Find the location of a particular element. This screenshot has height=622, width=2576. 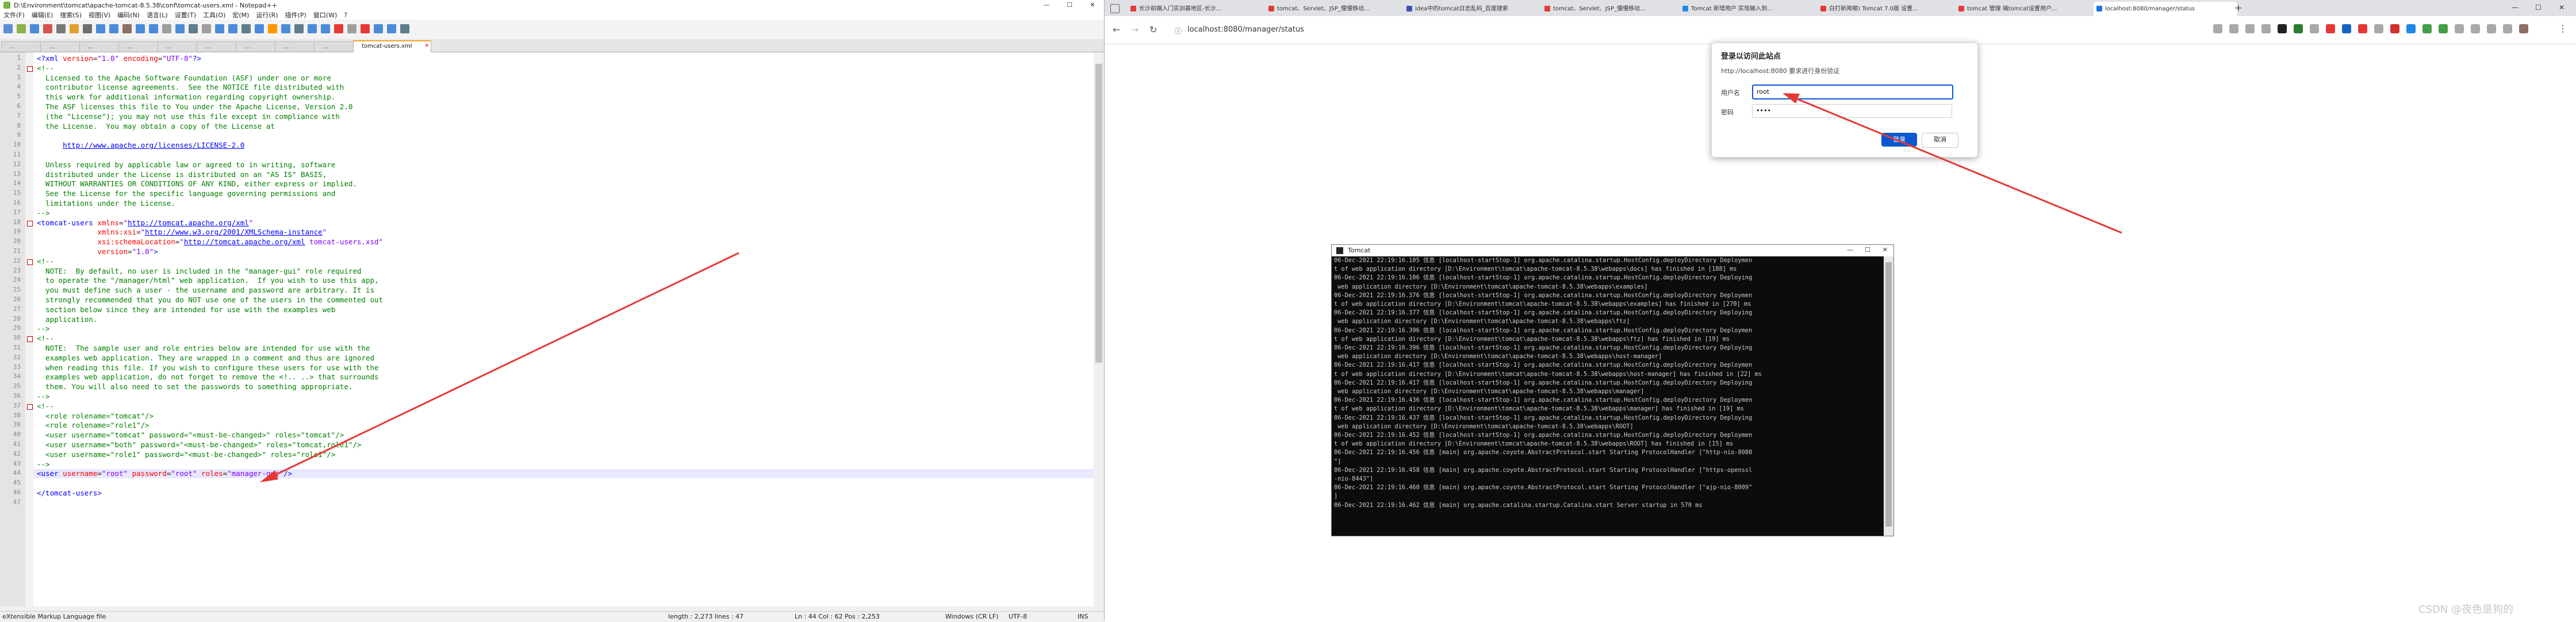

cancel-button: 取消 is located at coordinates (1940, 140).